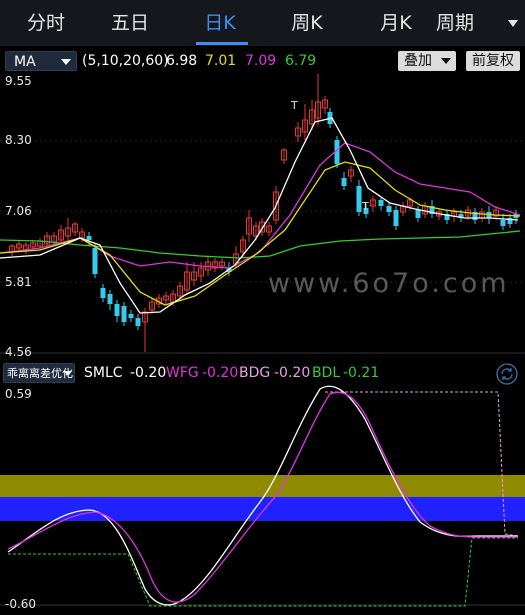 The width and height of the screenshot is (525, 615). I want to click on high-marker: T, so click(294, 105).